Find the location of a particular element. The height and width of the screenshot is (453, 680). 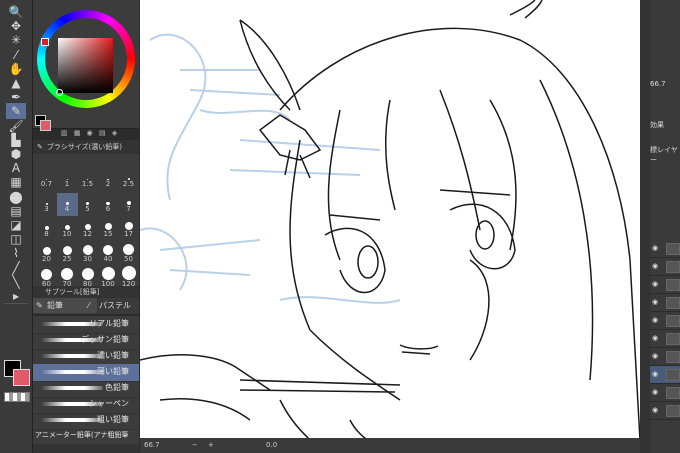

brush-size-label: 2.5 is located at coordinates (128, 184).